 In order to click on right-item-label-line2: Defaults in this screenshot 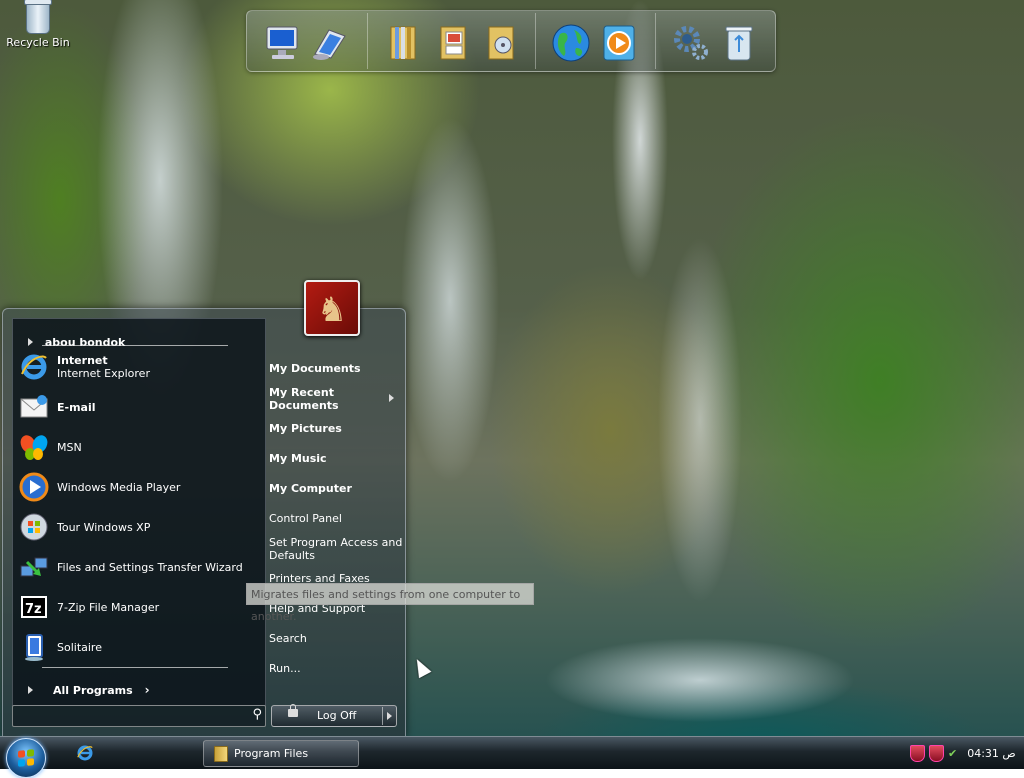, I will do `click(292, 555)`.